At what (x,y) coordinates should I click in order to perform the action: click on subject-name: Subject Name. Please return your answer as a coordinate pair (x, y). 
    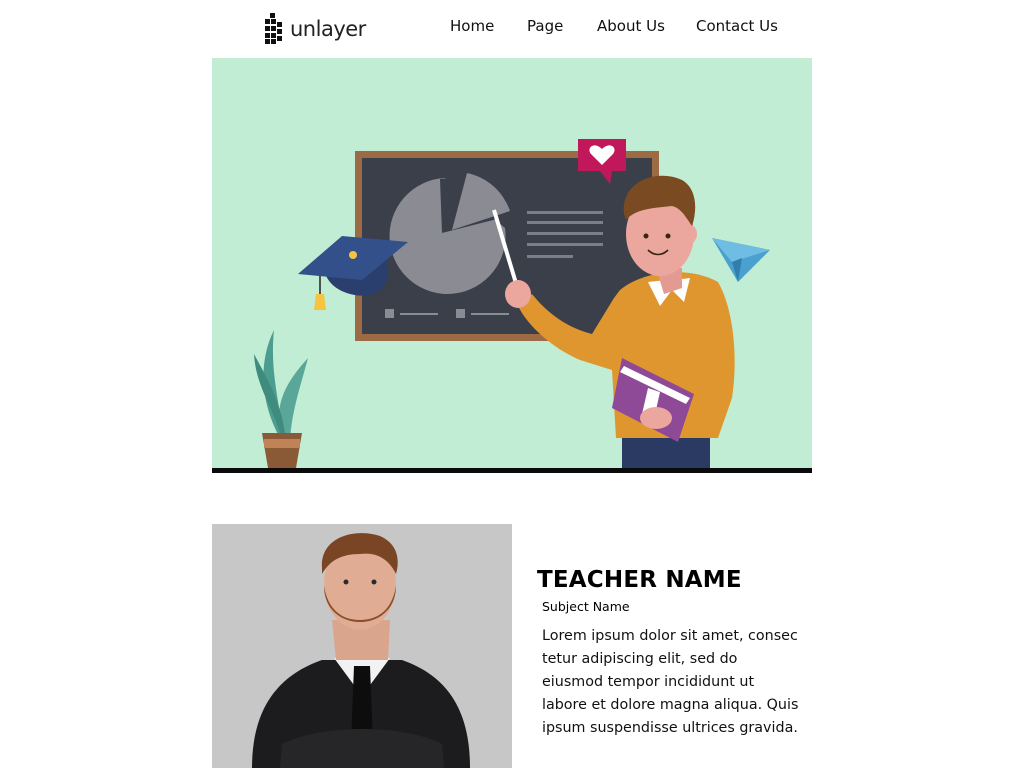
    Looking at the image, I should click on (586, 606).